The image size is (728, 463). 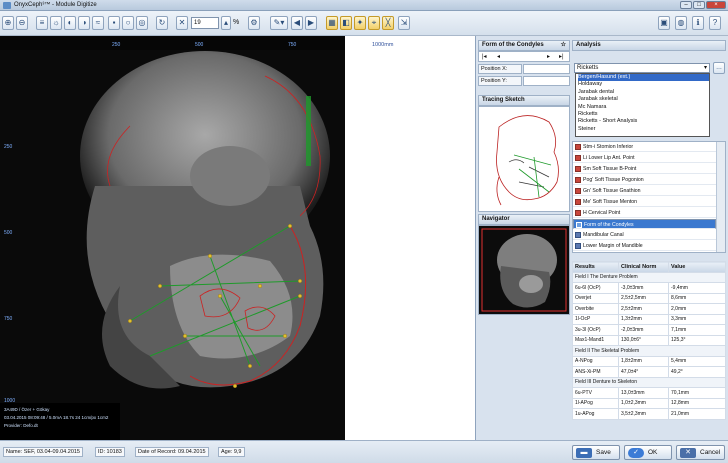 What do you see at coordinates (128, 23) in the screenshot?
I see `circle-icon: ○` at bounding box center [128, 23].